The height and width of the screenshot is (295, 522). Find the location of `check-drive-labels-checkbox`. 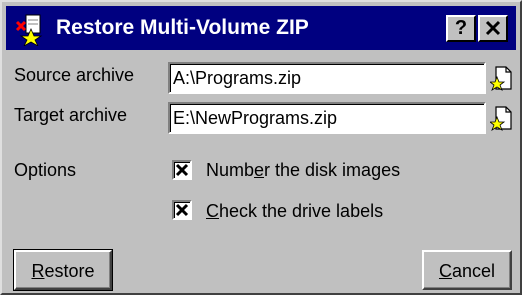

check-drive-labels-checkbox is located at coordinates (182, 210).